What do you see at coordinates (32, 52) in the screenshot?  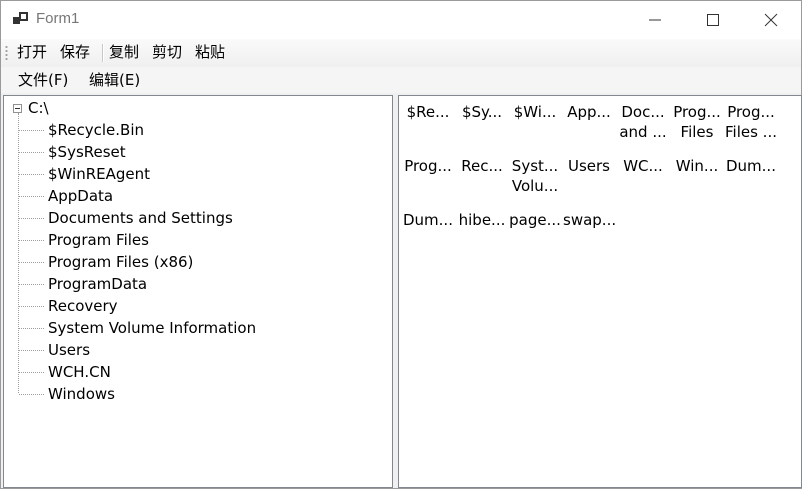 I see `open-button: 打开` at bounding box center [32, 52].